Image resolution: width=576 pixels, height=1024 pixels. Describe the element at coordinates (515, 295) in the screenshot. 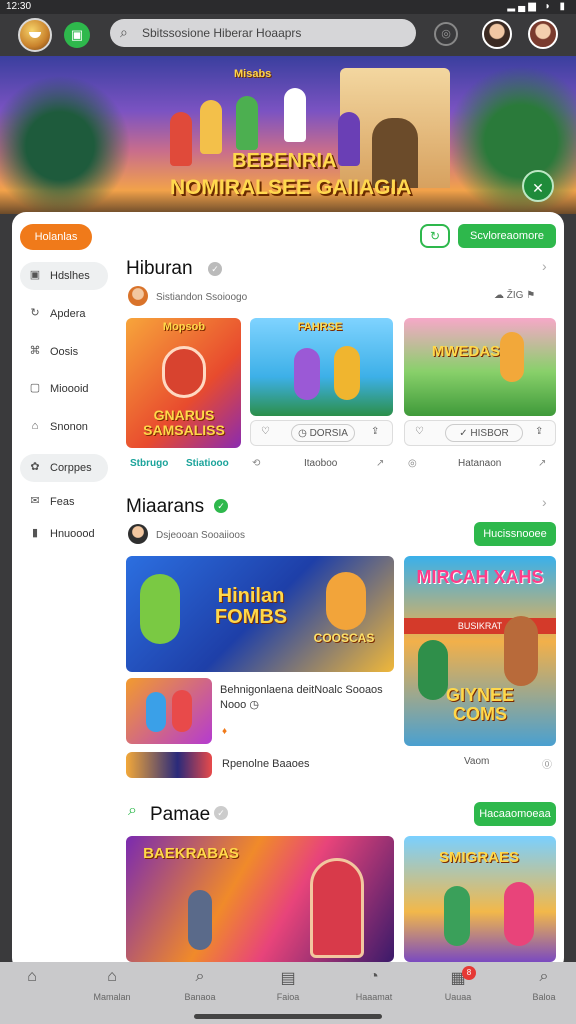

I see `meta-text: ŽIG` at that location.